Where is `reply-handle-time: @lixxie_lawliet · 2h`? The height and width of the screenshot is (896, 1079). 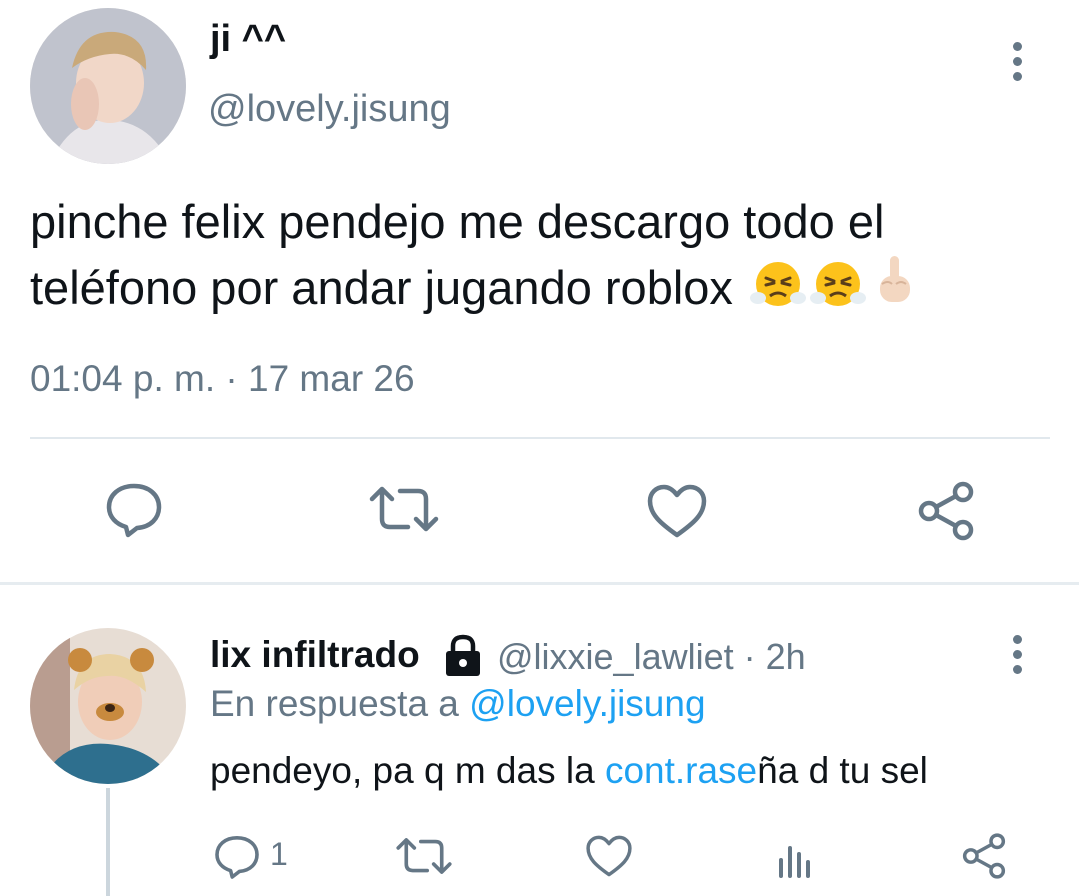
reply-handle-time: @lixxie_lawliet · 2h is located at coordinates (651, 657).